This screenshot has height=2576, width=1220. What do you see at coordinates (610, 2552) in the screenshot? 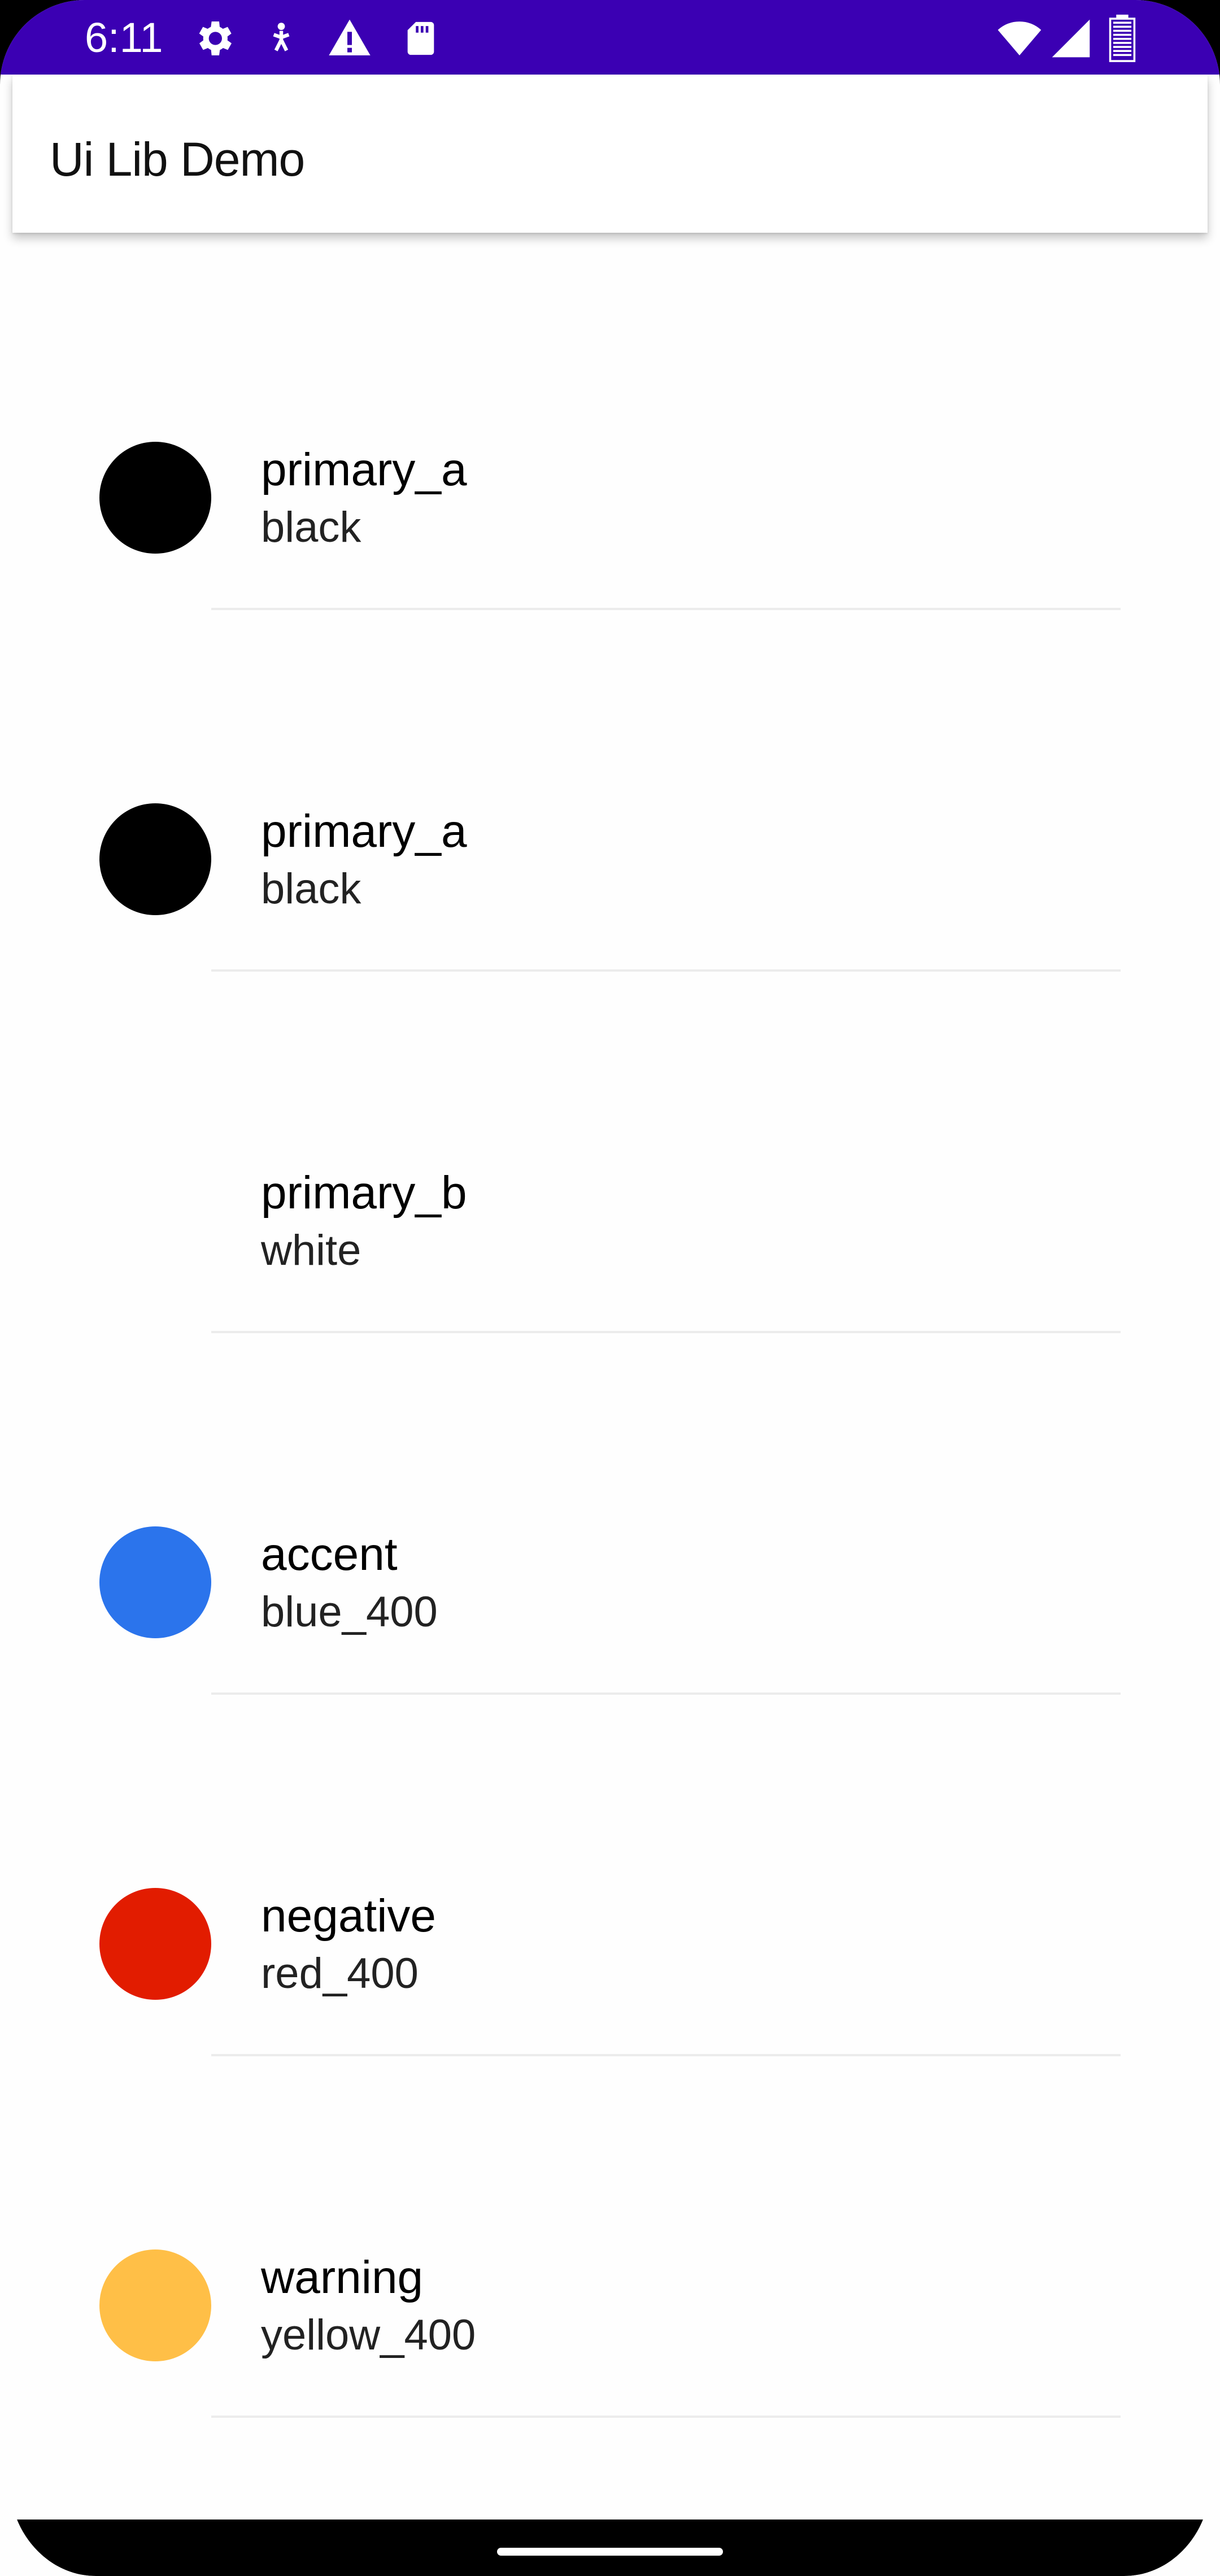
I see `gesture-nav-handle` at bounding box center [610, 2552].